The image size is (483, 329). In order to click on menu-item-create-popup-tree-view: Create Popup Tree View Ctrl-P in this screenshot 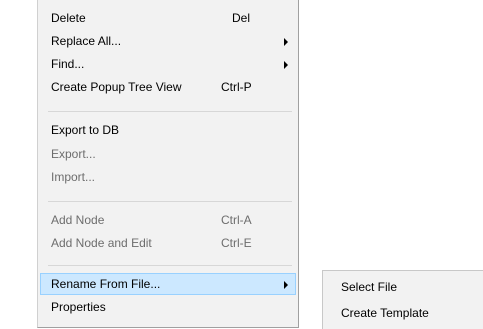, I will do `click(168, 87)`.